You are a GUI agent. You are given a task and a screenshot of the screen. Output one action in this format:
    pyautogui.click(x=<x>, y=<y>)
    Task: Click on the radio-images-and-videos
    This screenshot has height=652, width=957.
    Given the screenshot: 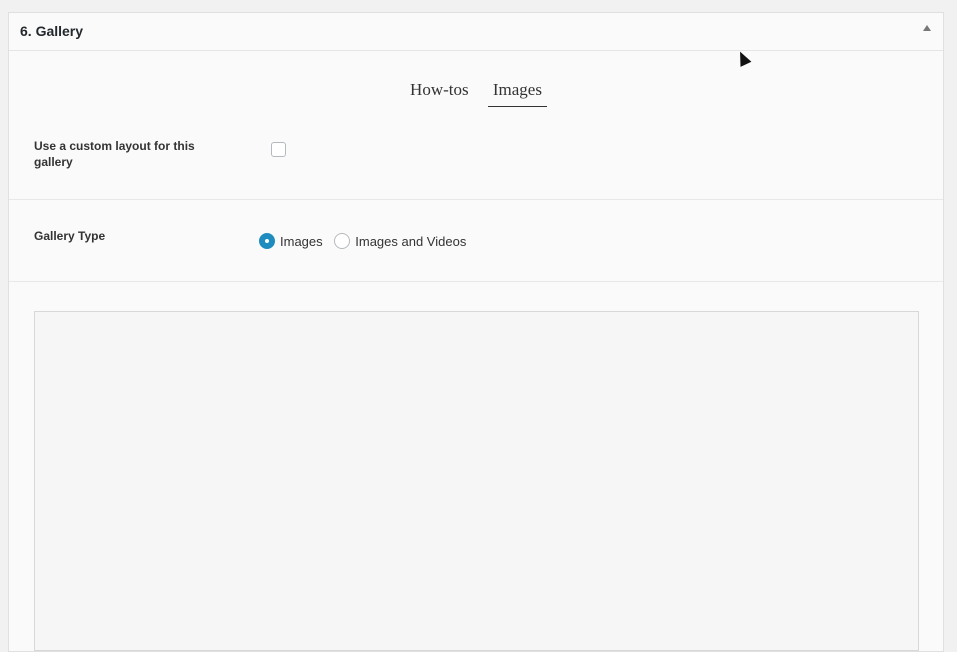 What is the action you would take?
    pyautogui.click(x=342, y=241)
    